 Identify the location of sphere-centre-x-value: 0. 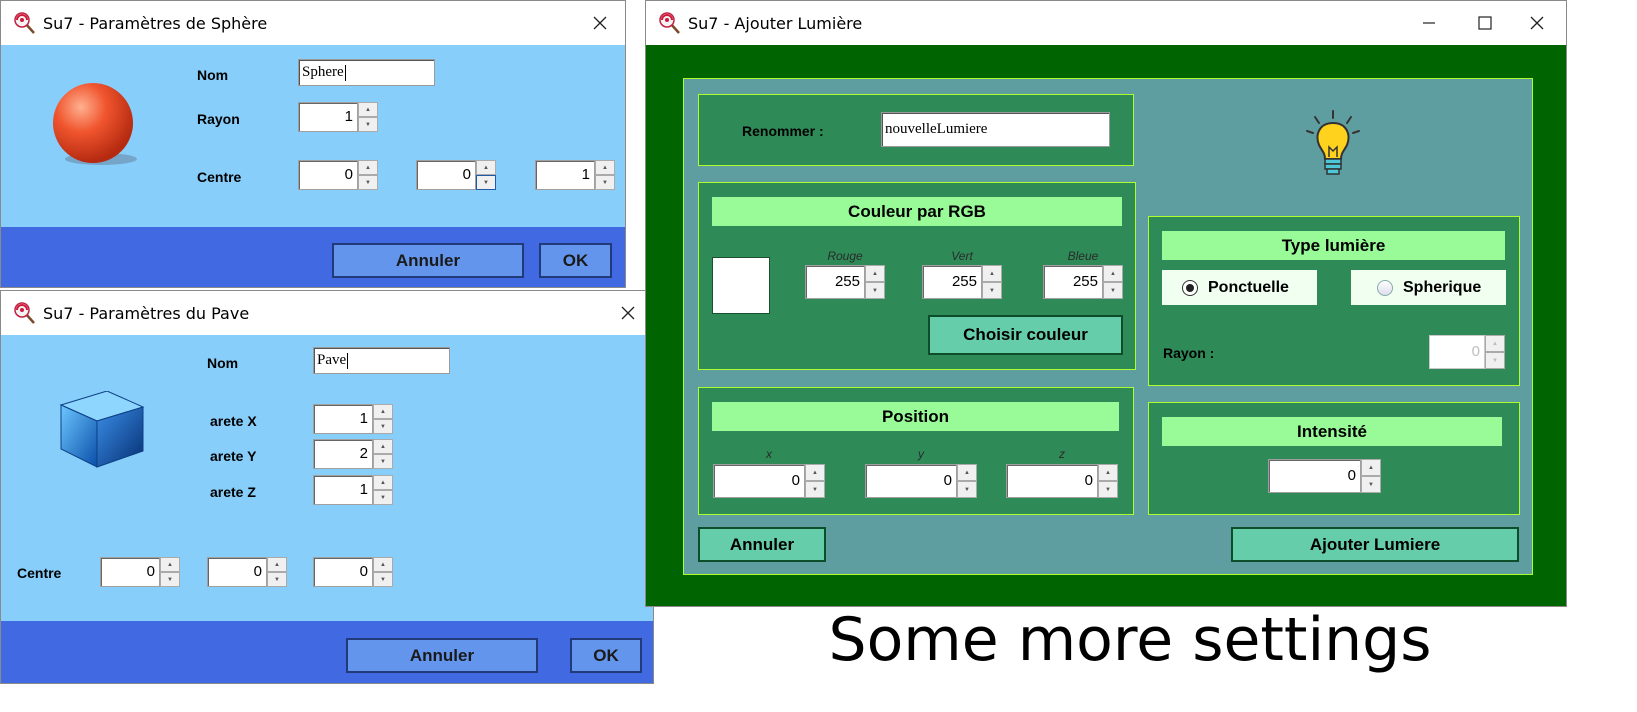
(328, 175).